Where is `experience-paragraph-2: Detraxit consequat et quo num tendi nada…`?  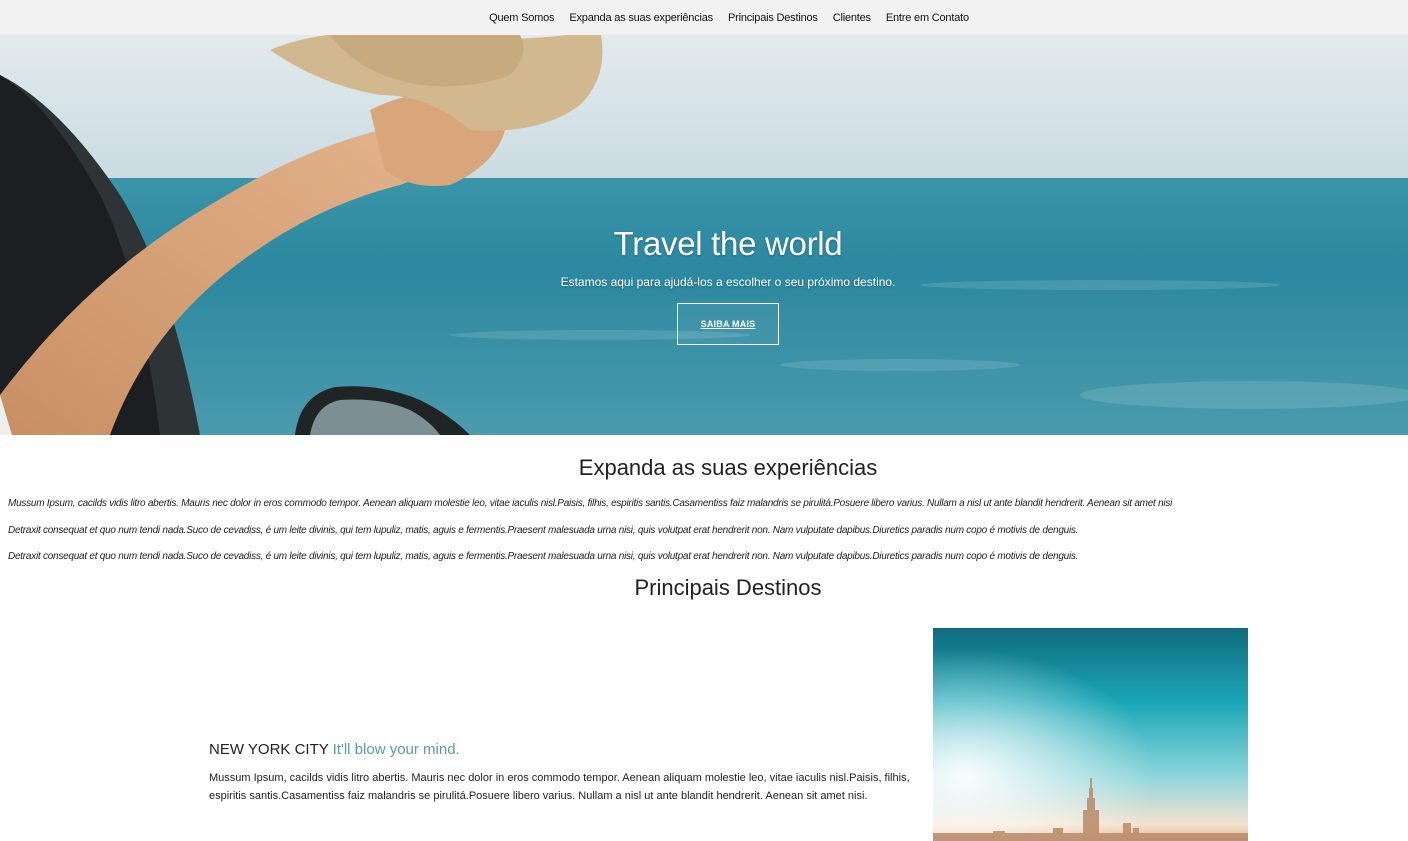 experience-paragraph-2: Detraxit consequat et quo num tendi nada… is located at coordinates (543, 530).